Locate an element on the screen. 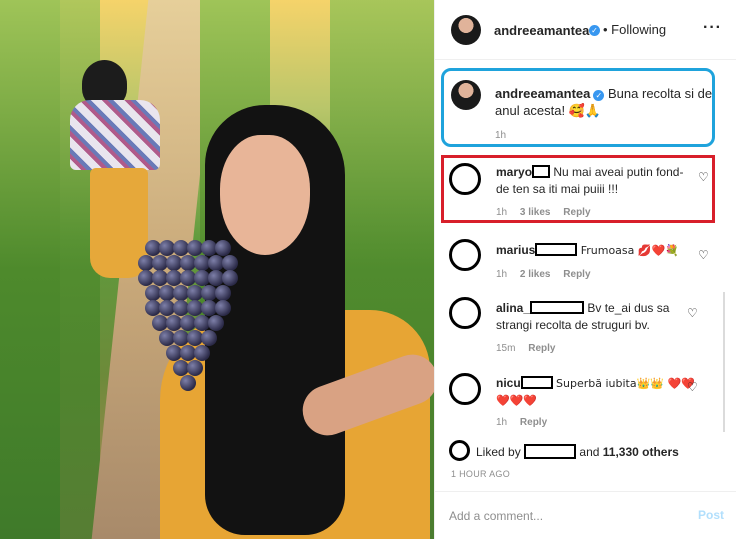 The image size is (736, 539). comment-meta: 1h 2 likes Reply is located at coordinates (548, 274).